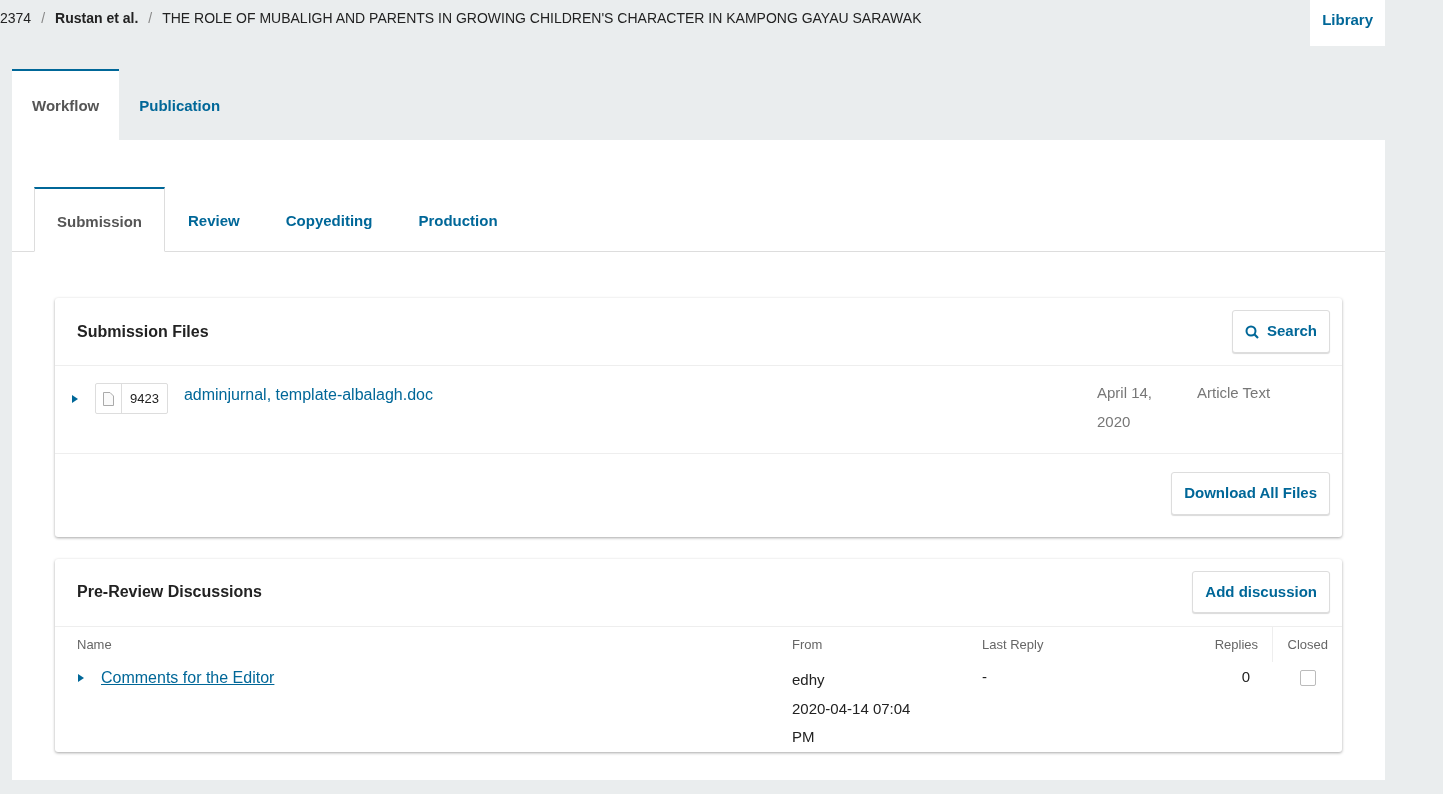 The width and height of the screenshot is (1443, 794). I want to click on file-link: adminjurnal, template-albalagh.doc, so click(308, 395).